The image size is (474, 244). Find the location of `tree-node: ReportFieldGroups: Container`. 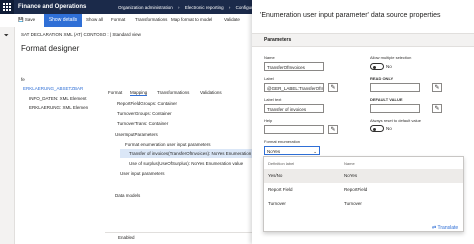

tree-node: ReportFieldGroups: Container is located at coordinates (147, 103).